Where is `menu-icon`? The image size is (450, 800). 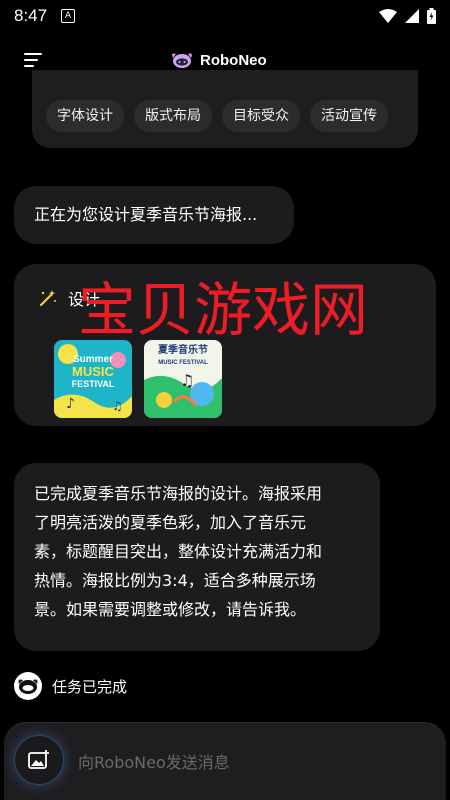 menu-icon is located at coordinates (33, 54).